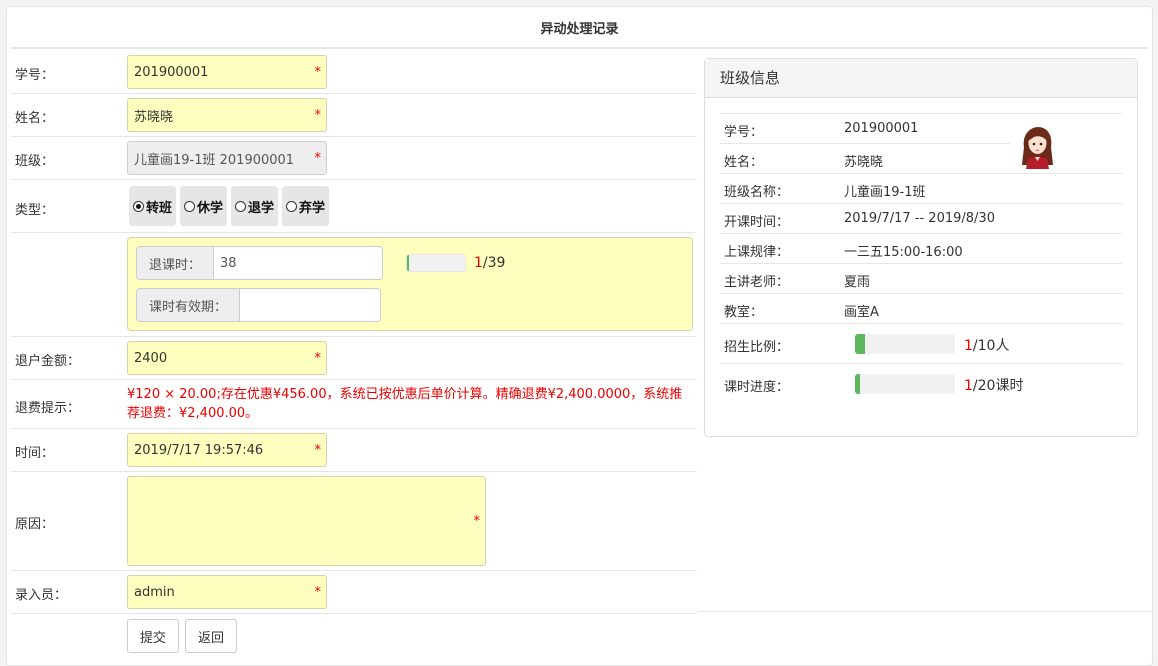 The width and height of the screenshot is (1158, 666). I want to click on info-row: 学号： 201900001, so click(921, 128).